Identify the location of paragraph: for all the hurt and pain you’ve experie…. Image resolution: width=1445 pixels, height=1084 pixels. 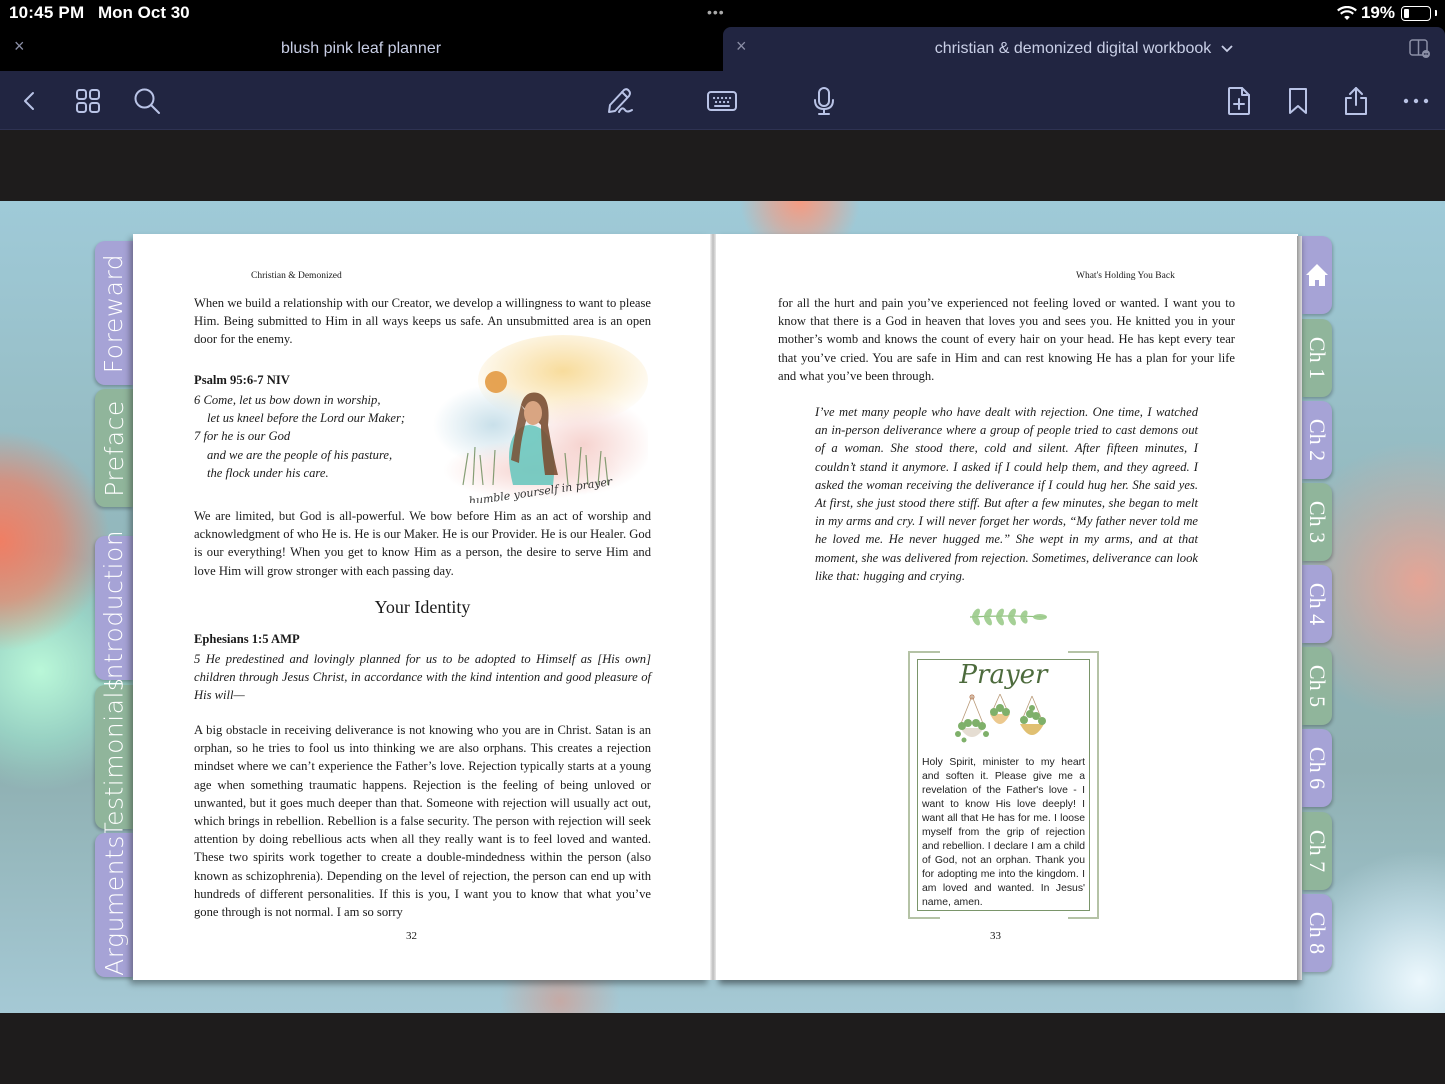
(1006, 339).